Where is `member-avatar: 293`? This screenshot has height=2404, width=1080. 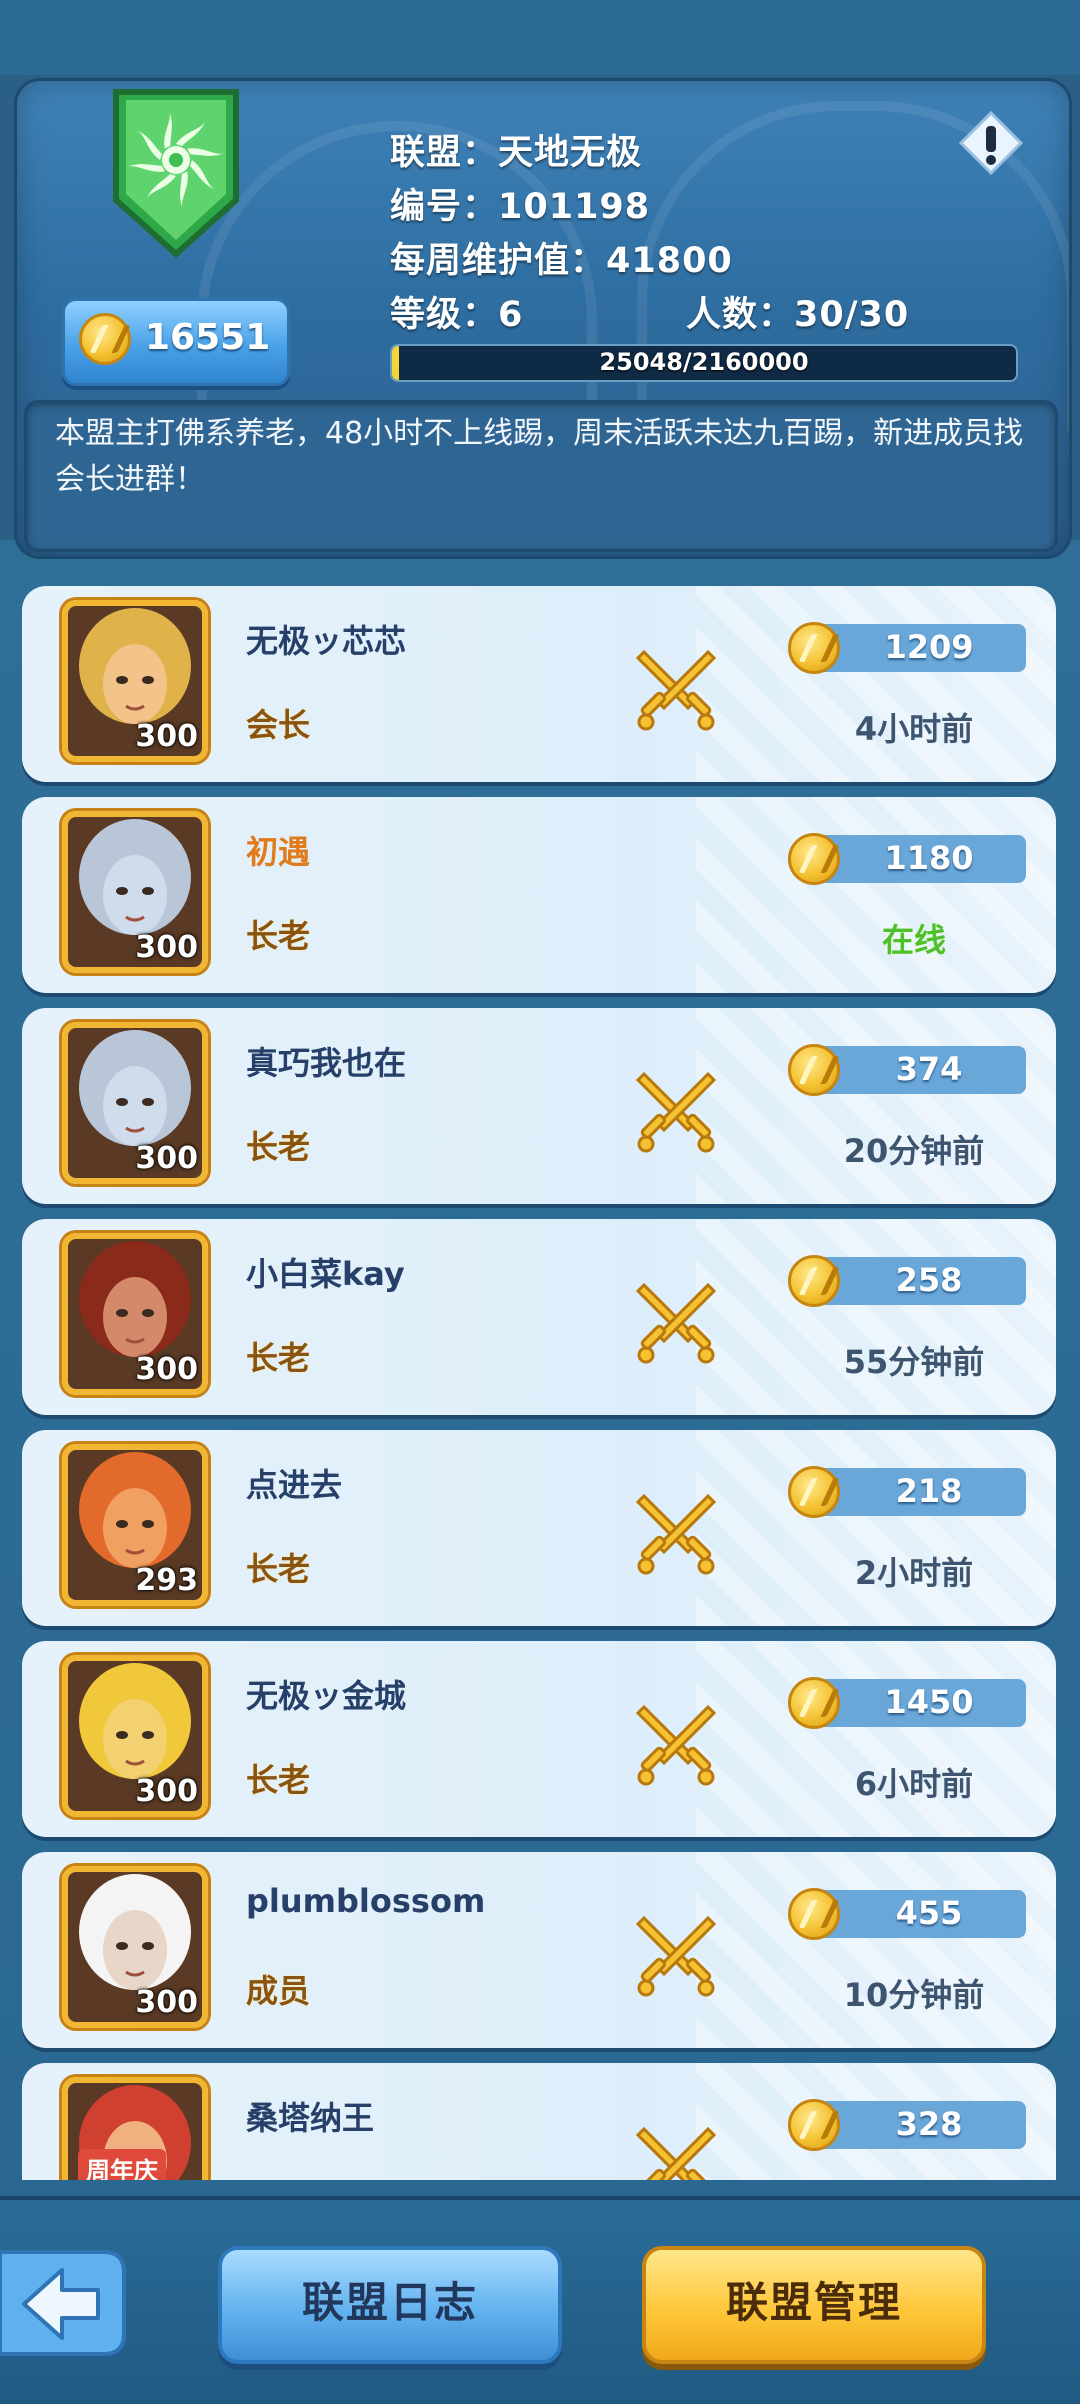
member-avatar: 293 is located at coordinates (135, 1525).